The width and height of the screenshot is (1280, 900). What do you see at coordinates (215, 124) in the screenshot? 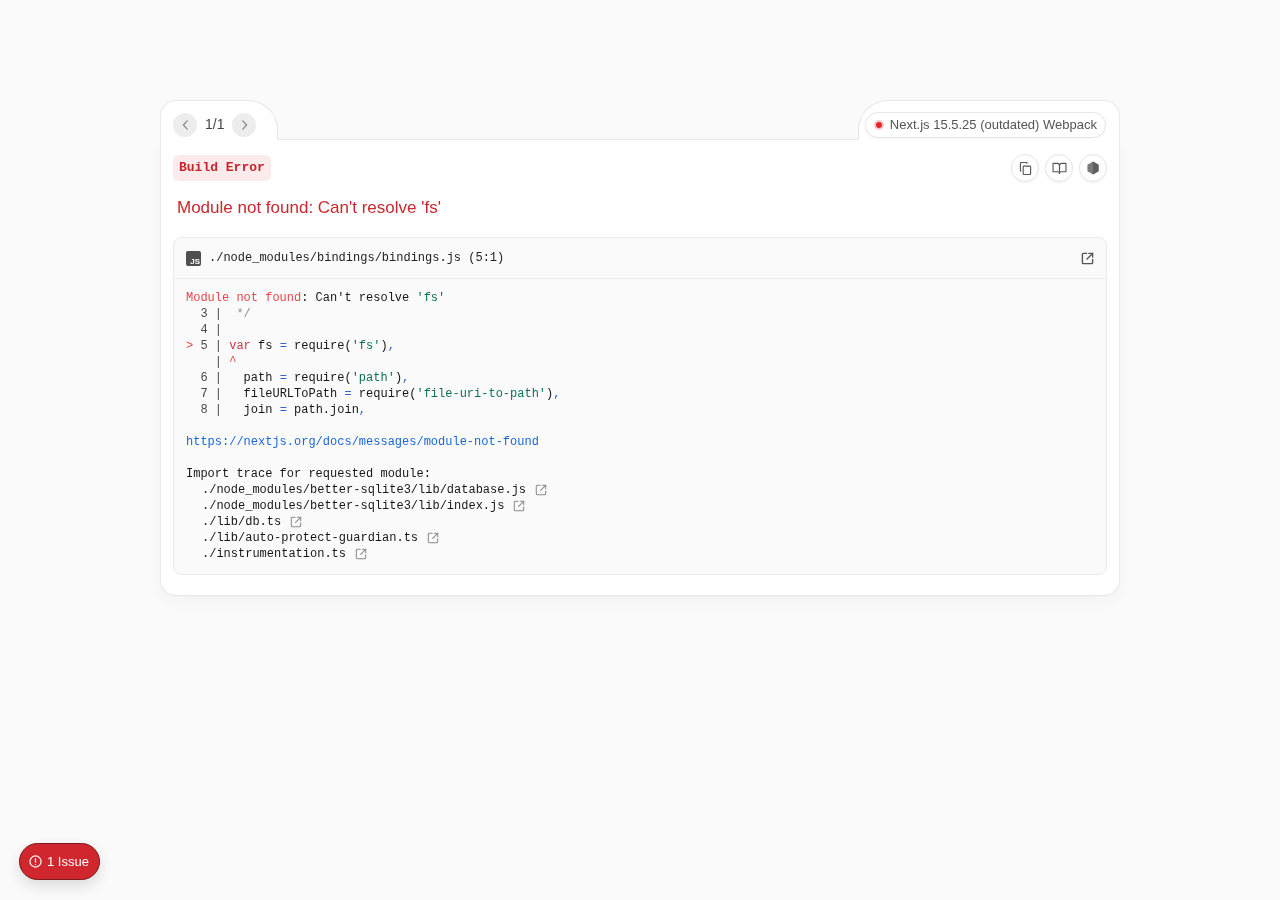
I see `page-counter: 1/1` at bounding box center [215, 124].